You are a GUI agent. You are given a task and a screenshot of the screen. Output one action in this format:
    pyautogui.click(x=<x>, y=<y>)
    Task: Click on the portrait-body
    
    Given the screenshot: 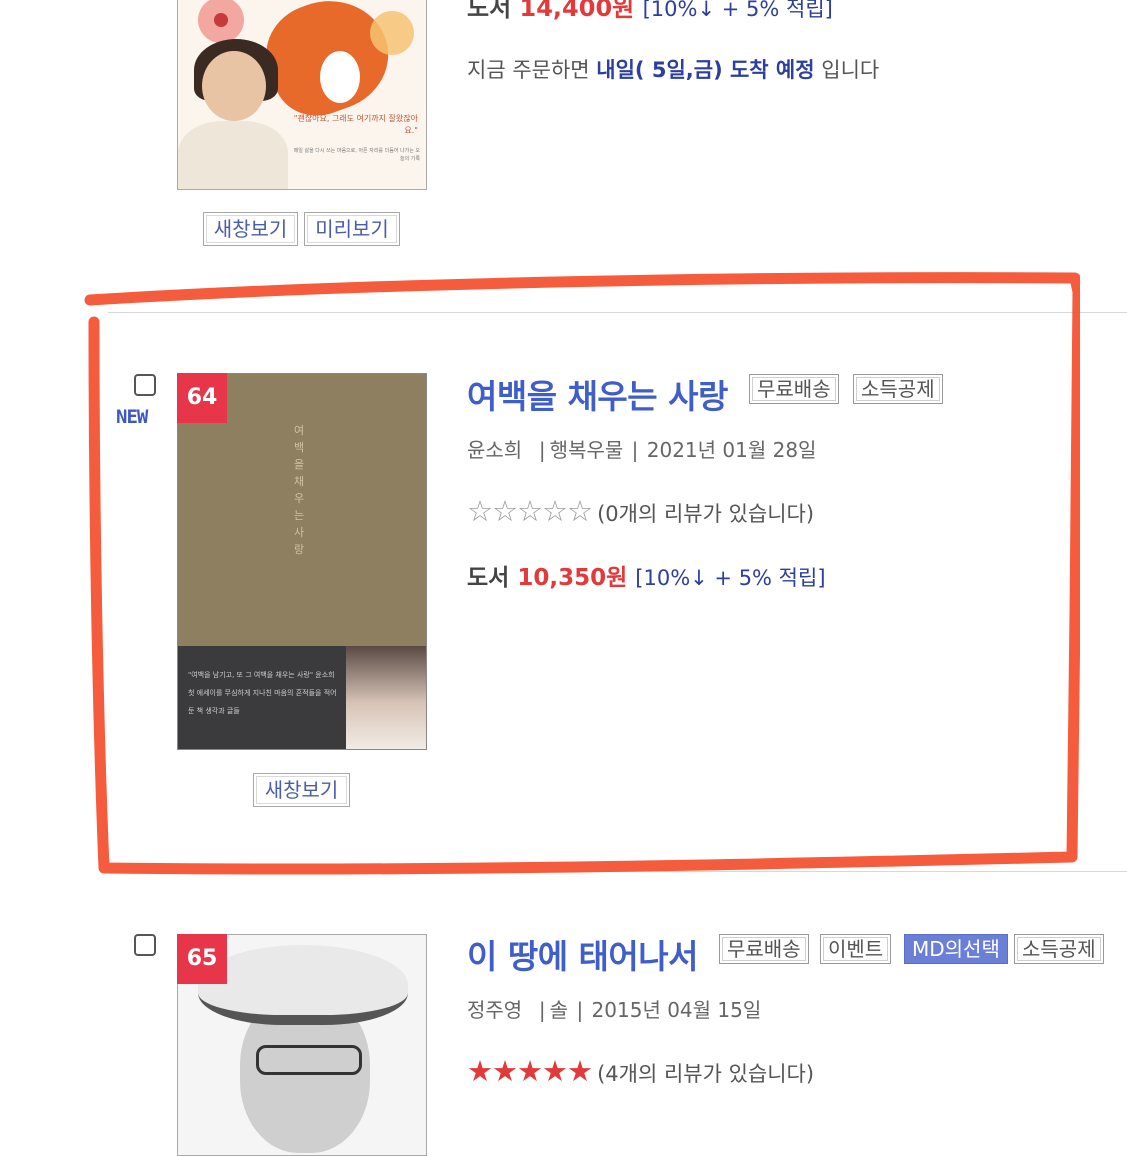 What is the action you would take?
    pyautogui.click(x=233, y=155)
    